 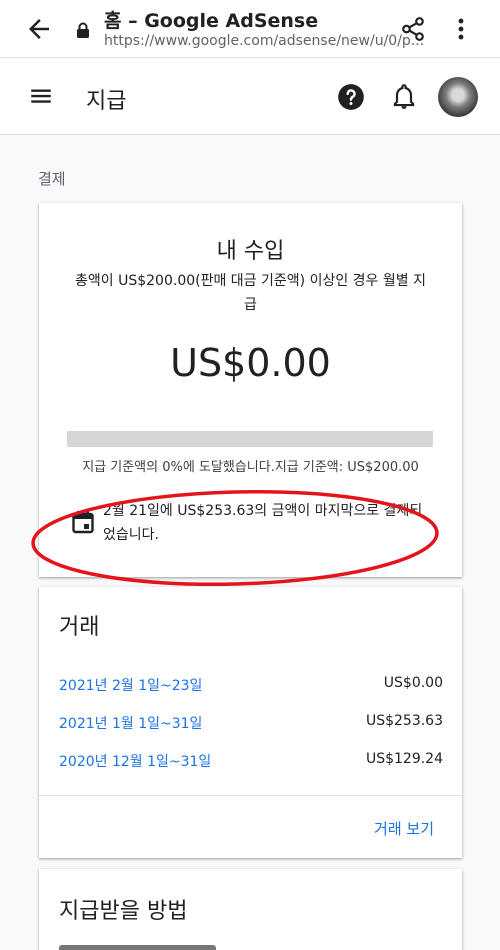 What do you see at coordinates (404, 97) in the screenshot?
I see `notifications-bell-icon` at bounding box center [404, 97].